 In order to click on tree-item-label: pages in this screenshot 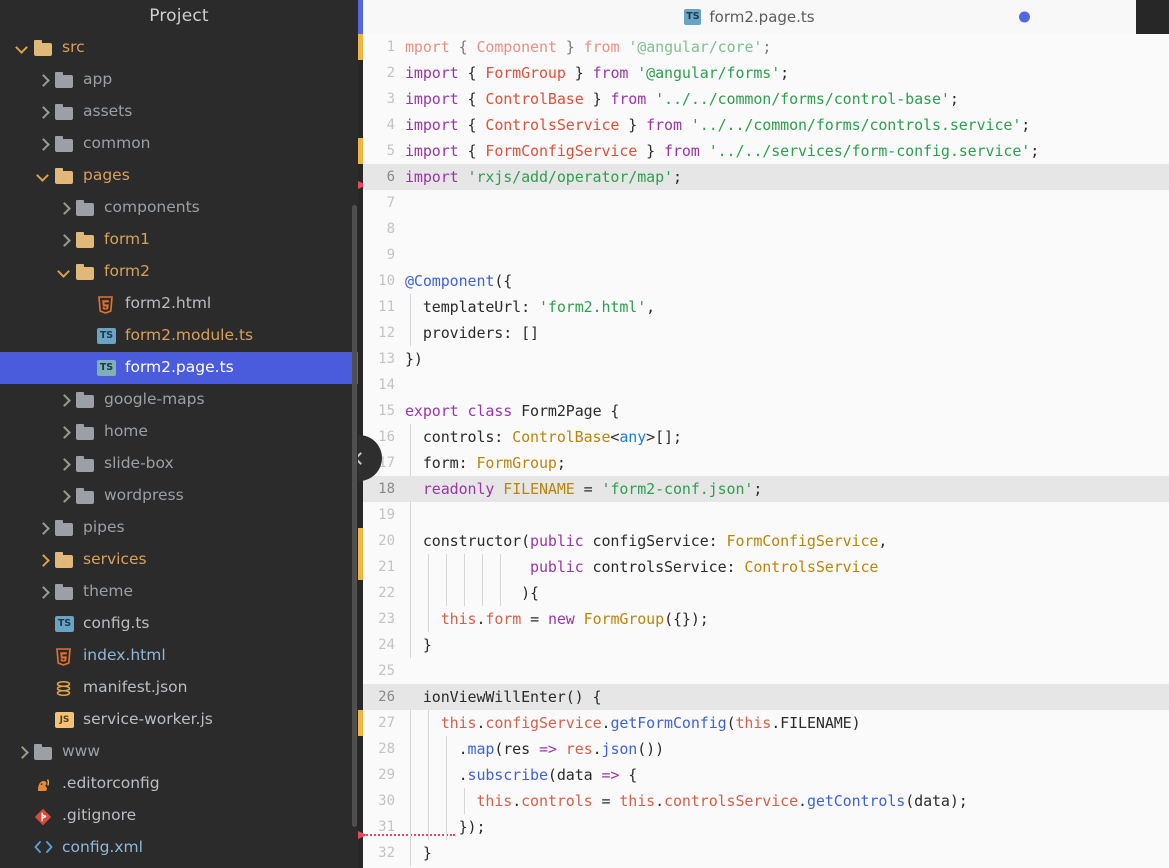, I will do `click(106, 175)`.